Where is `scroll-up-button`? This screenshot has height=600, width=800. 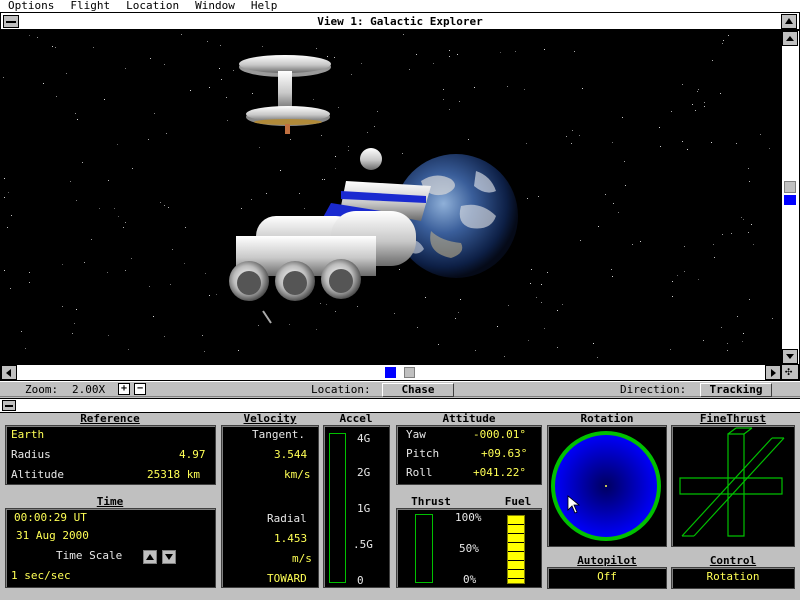
scroll-up-button is located at coordinates (790, 38).